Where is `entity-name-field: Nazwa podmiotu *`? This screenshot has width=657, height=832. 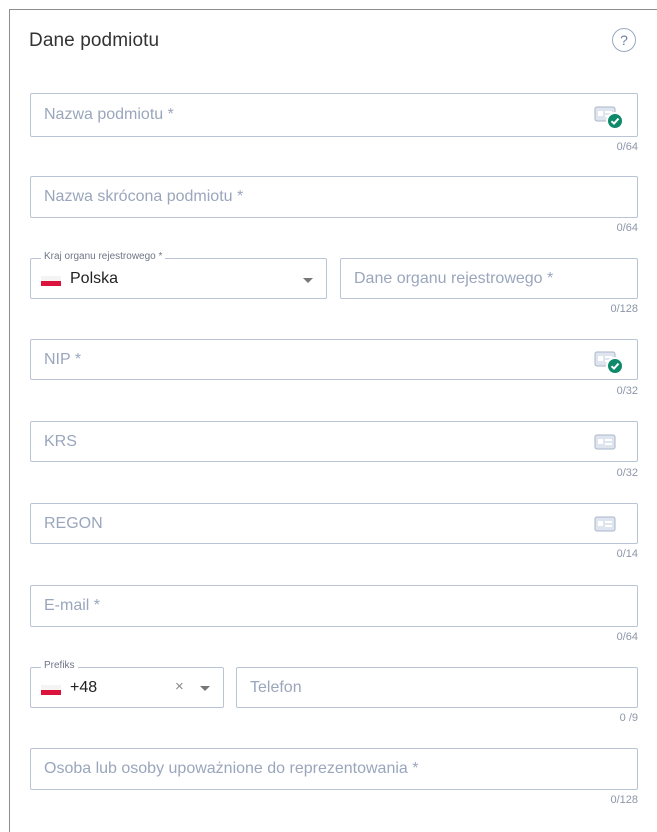 entity-name-field: Nazwa podmiotu * is located at coordinates (334, 115).